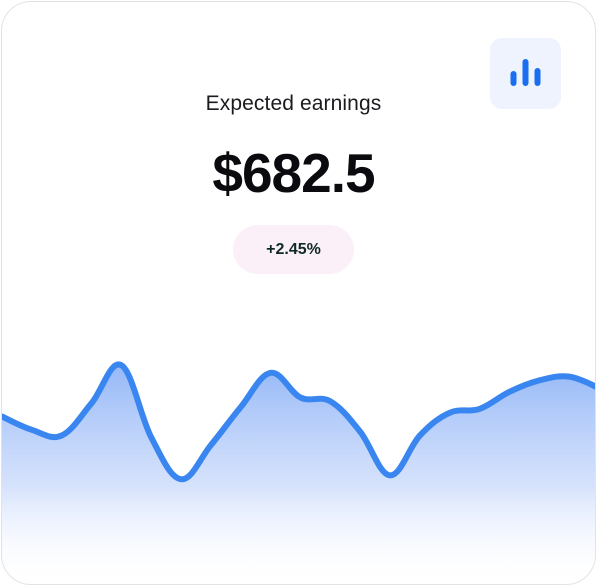 This screenshot has width=599, height=588. I want to click on earnings-amount: $682.5, so click(293, 173).